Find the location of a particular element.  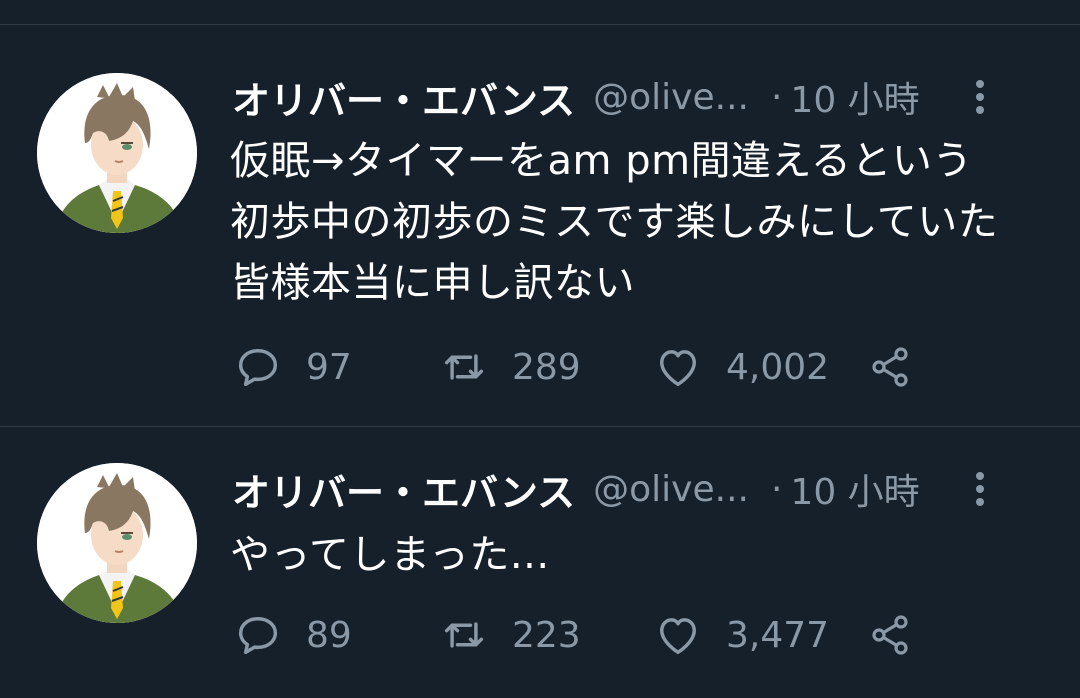

reply-button: 97 is located at coordinates (292, 367).